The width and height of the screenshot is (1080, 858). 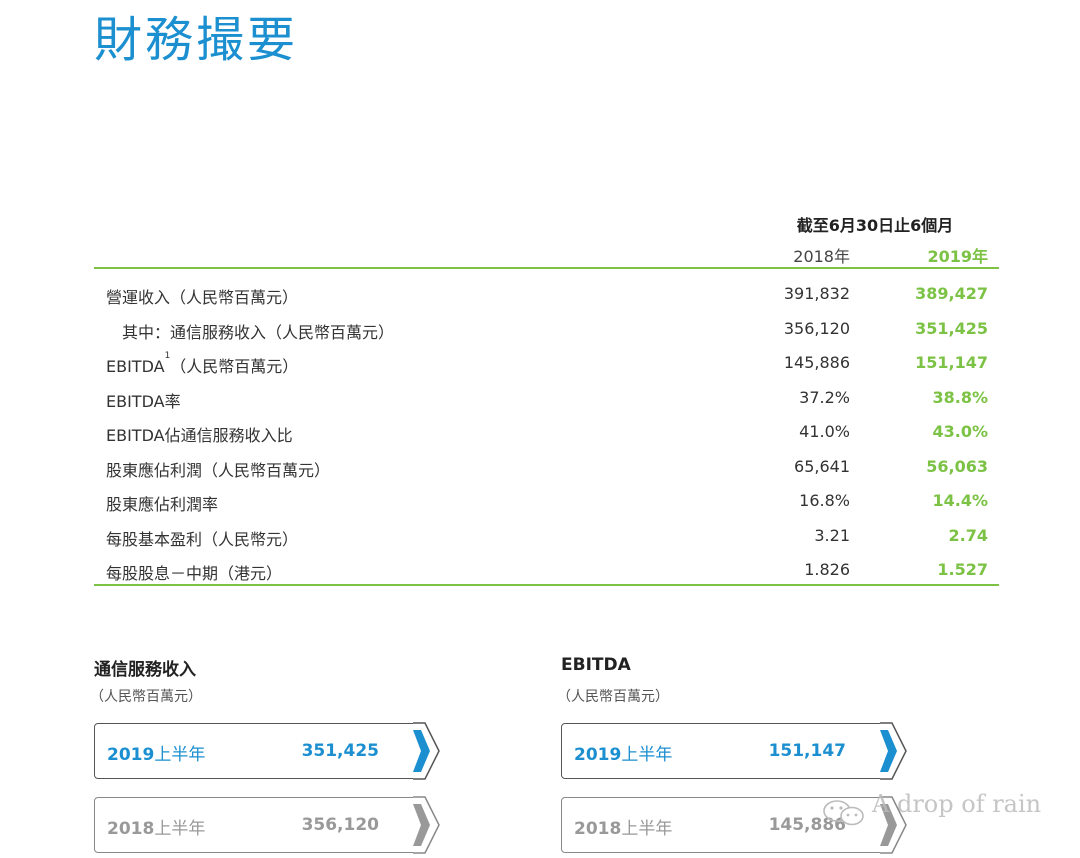 What do you see at coordinates (734, 751) in the screenshot?
I see `card-ebitda-2019: 2019上半年 151,147` at bounding box center [734, 751].